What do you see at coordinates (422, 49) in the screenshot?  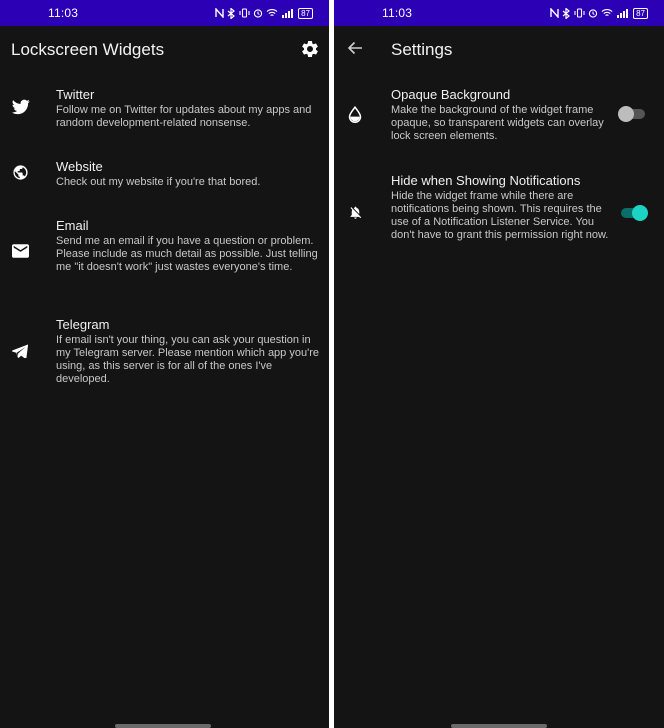 I see `page-title: Settings` at bounding box center [422, 49].